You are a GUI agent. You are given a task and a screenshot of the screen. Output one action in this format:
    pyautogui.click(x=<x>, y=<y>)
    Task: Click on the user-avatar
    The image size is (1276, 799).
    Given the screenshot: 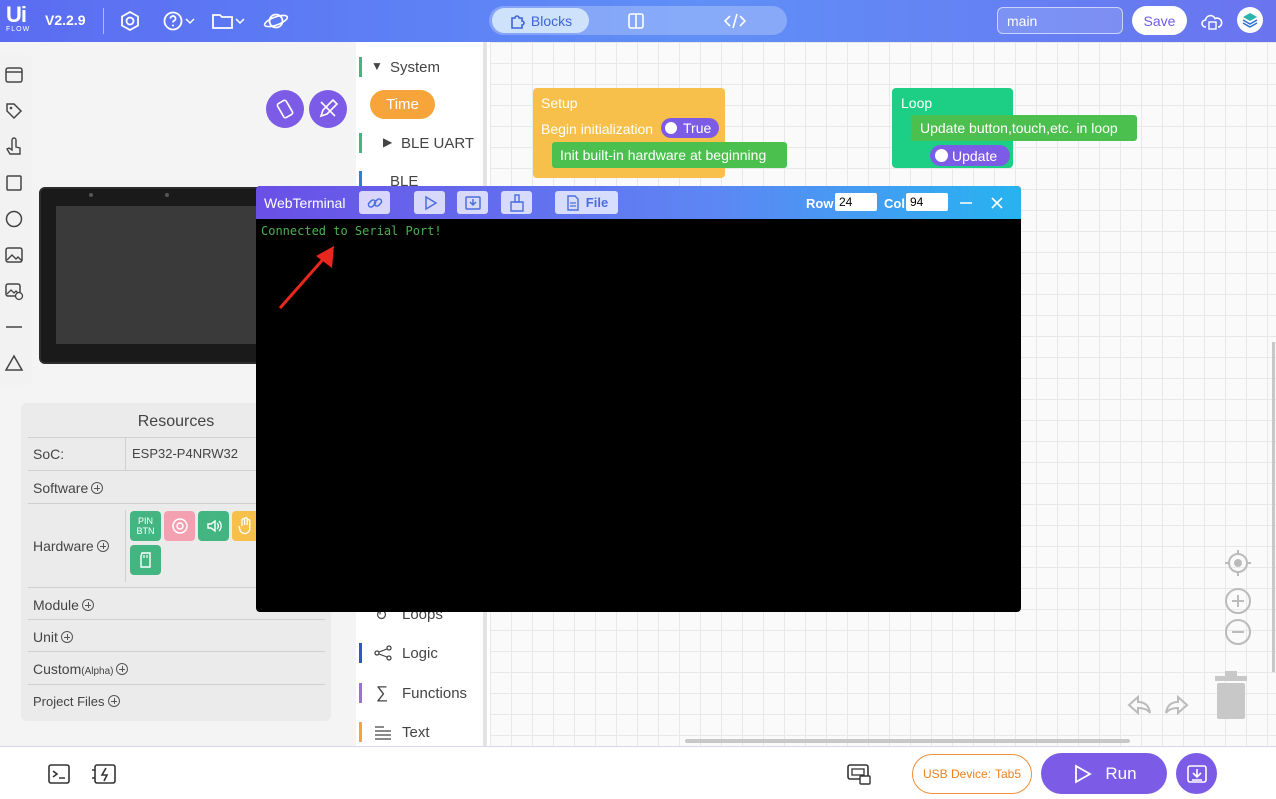 What is the action you would take?
    pyautogui.click(x=1250, y=20)
    